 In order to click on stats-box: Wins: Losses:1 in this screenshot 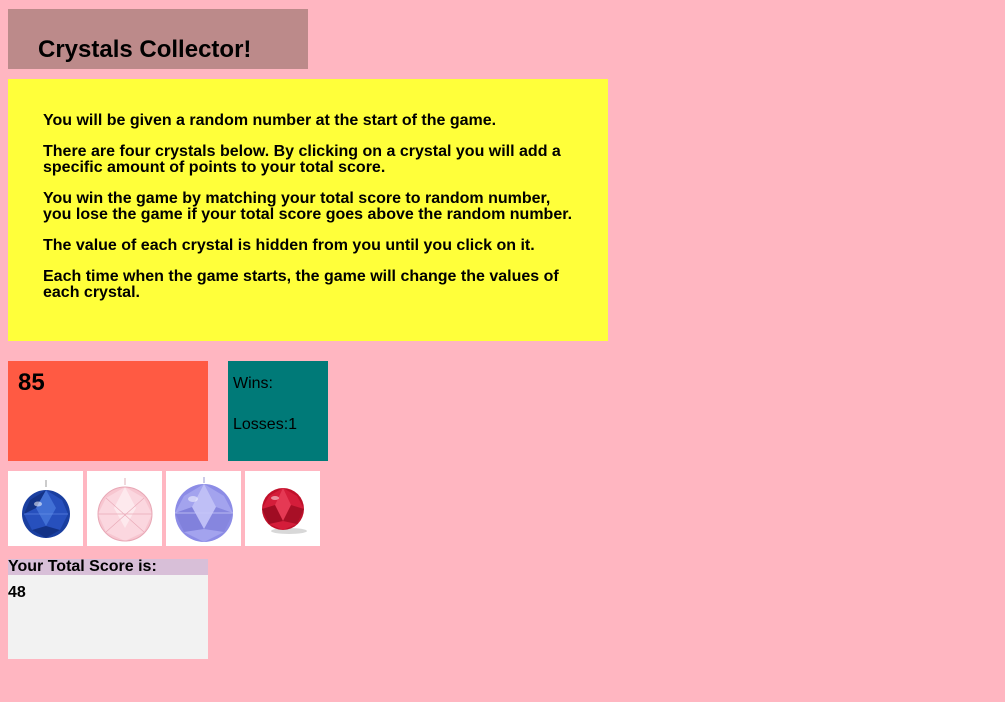, I will do `click(278, 411)`.